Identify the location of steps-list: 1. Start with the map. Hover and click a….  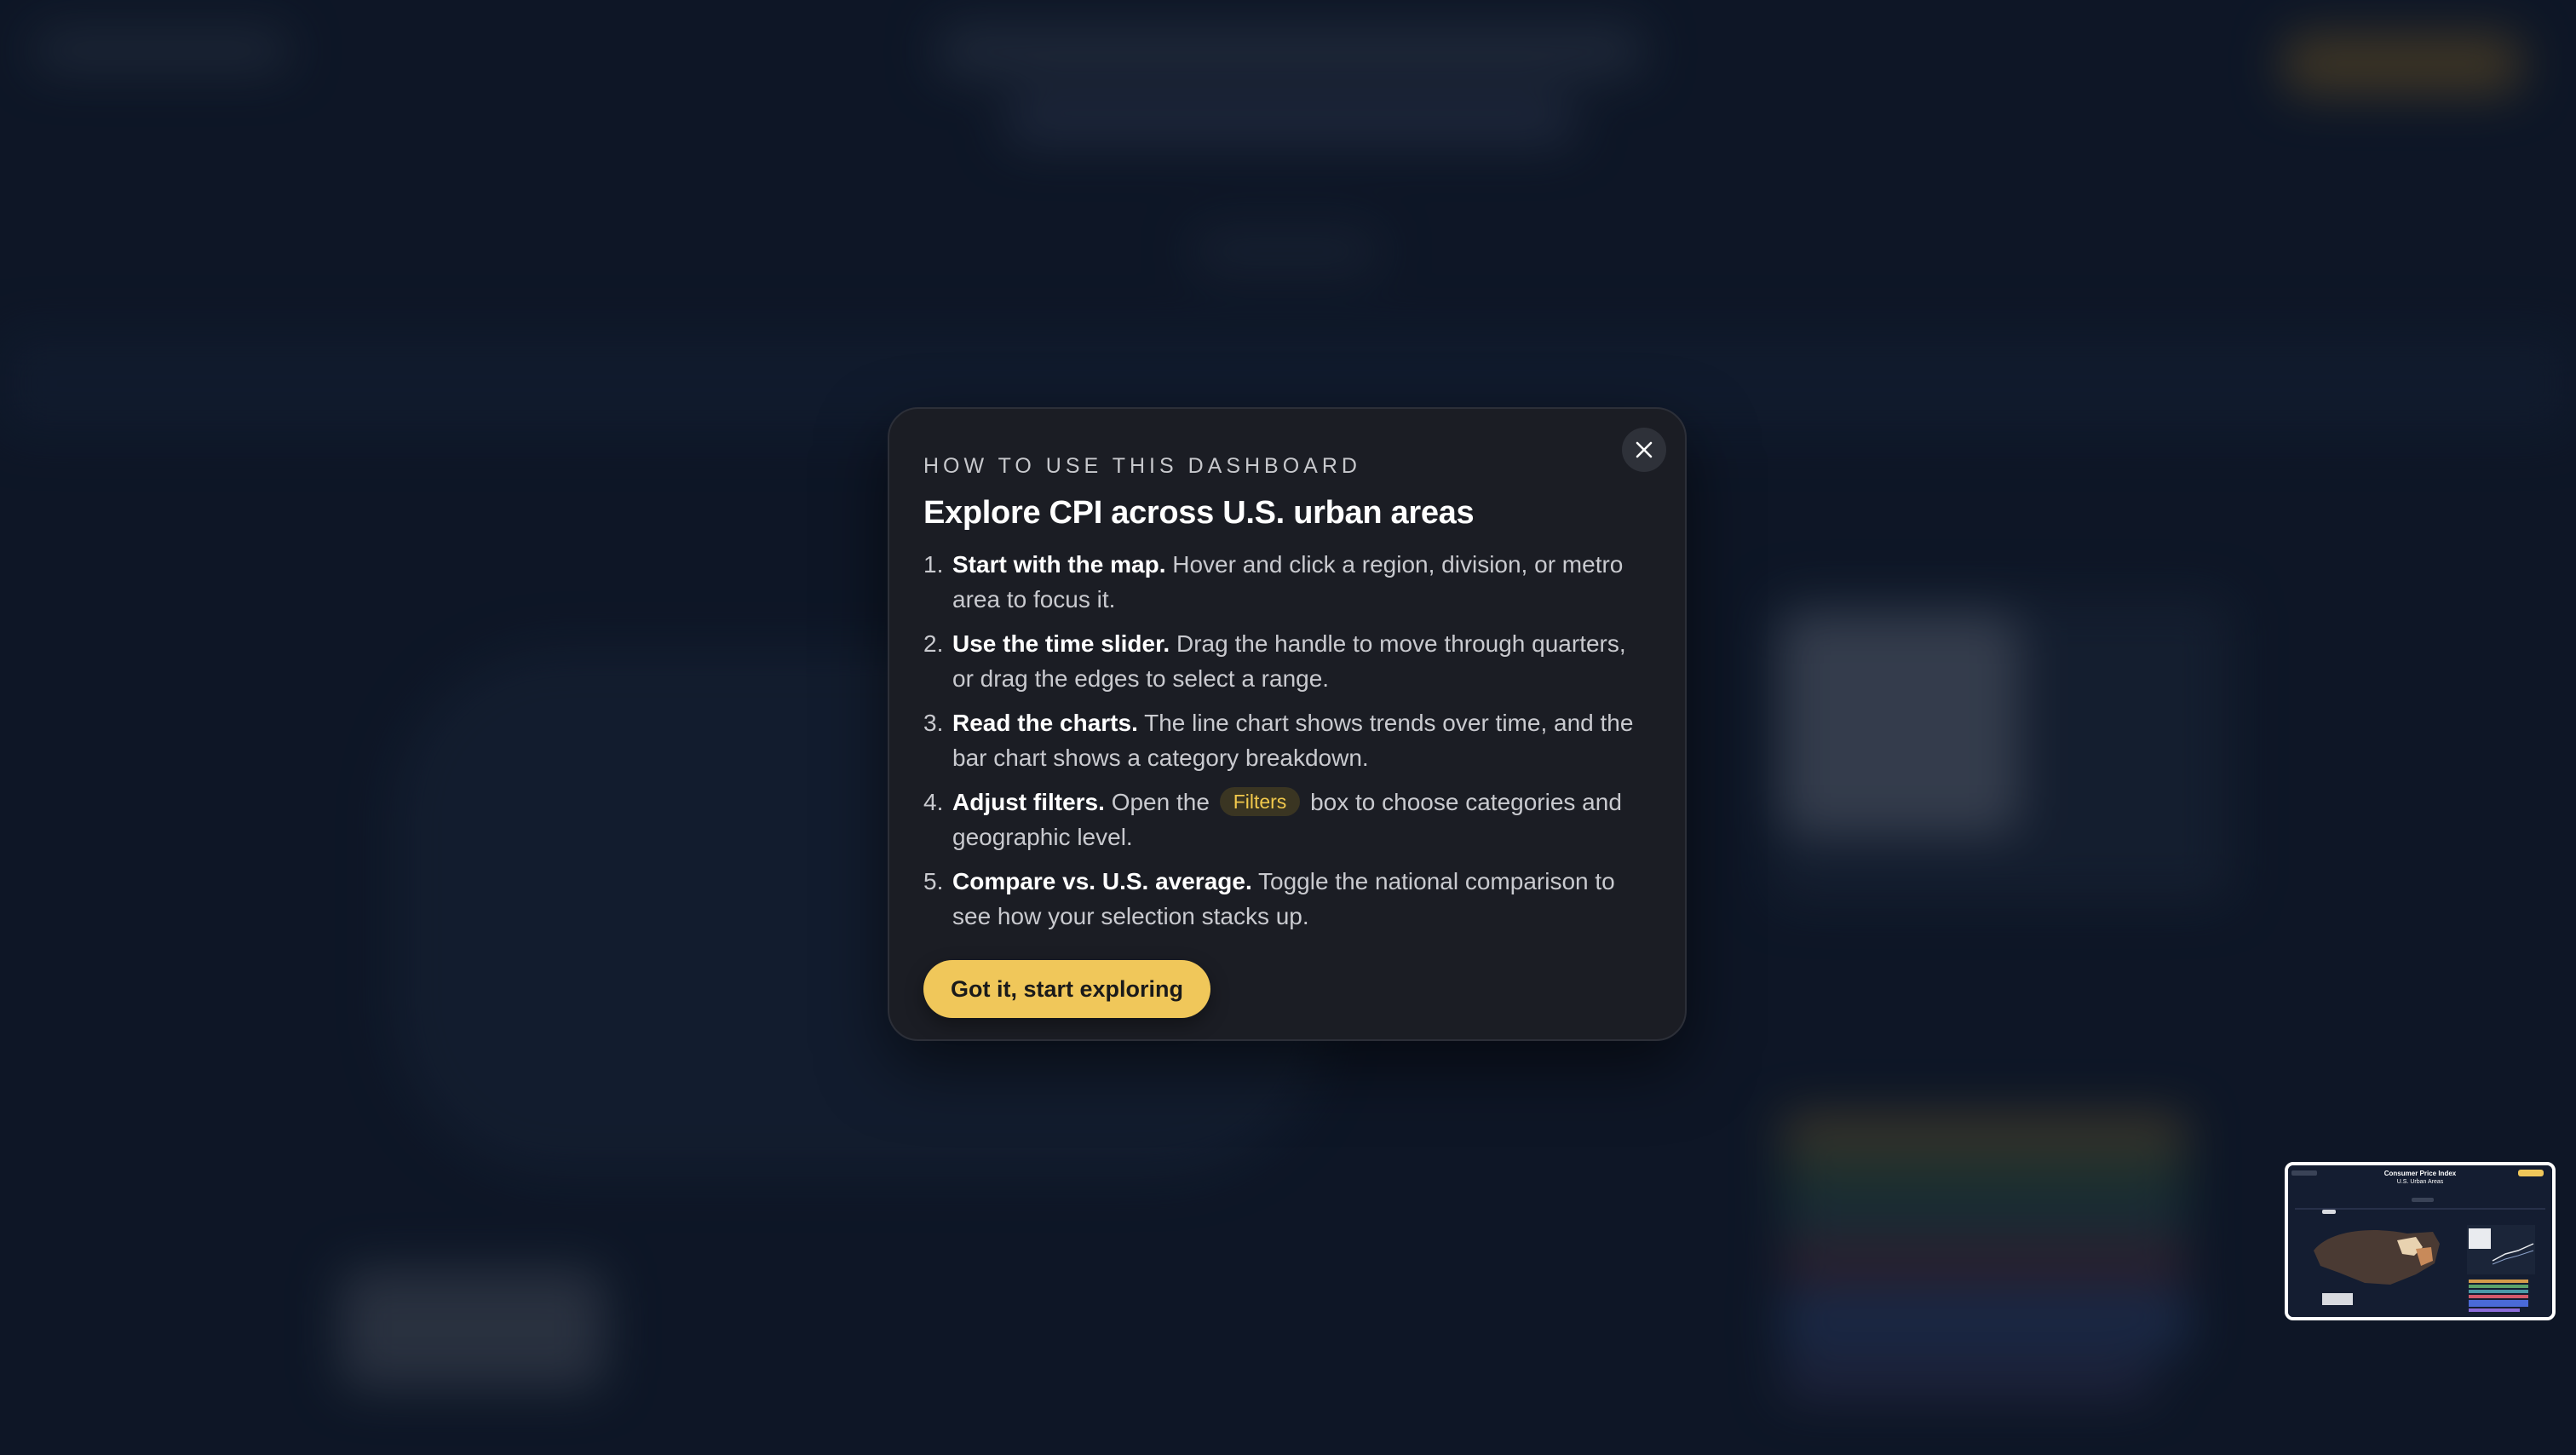
(1287, 741).